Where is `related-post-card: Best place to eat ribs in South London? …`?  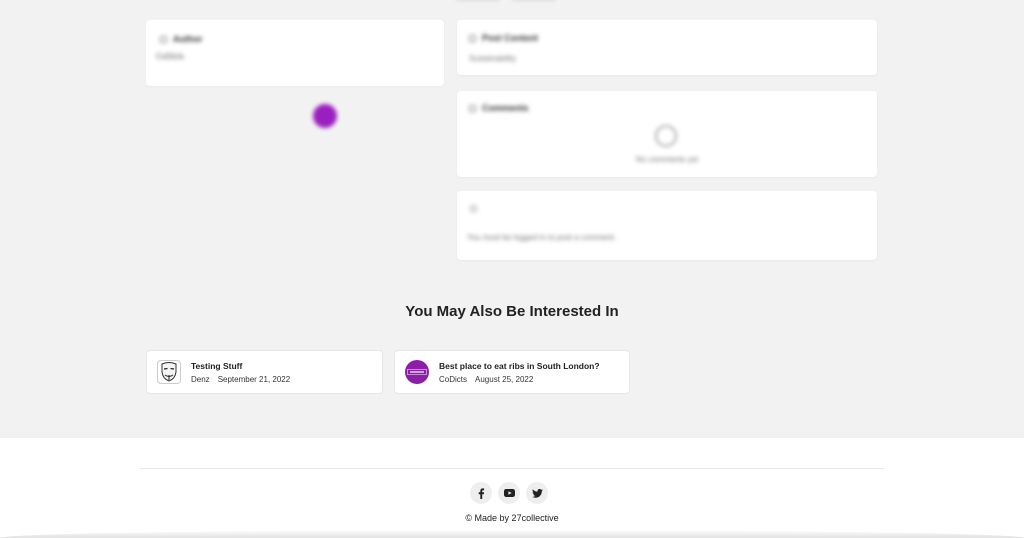 related-post-card: Best place to eat ribs in South London? … is located at coordinates (512, 372).